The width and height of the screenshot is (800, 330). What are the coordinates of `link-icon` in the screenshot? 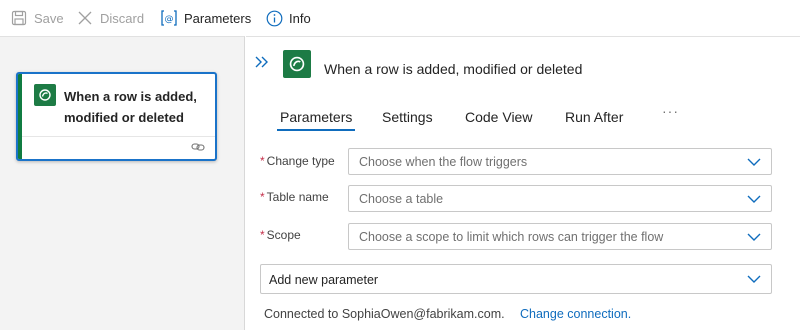 It's located at (198, 147).